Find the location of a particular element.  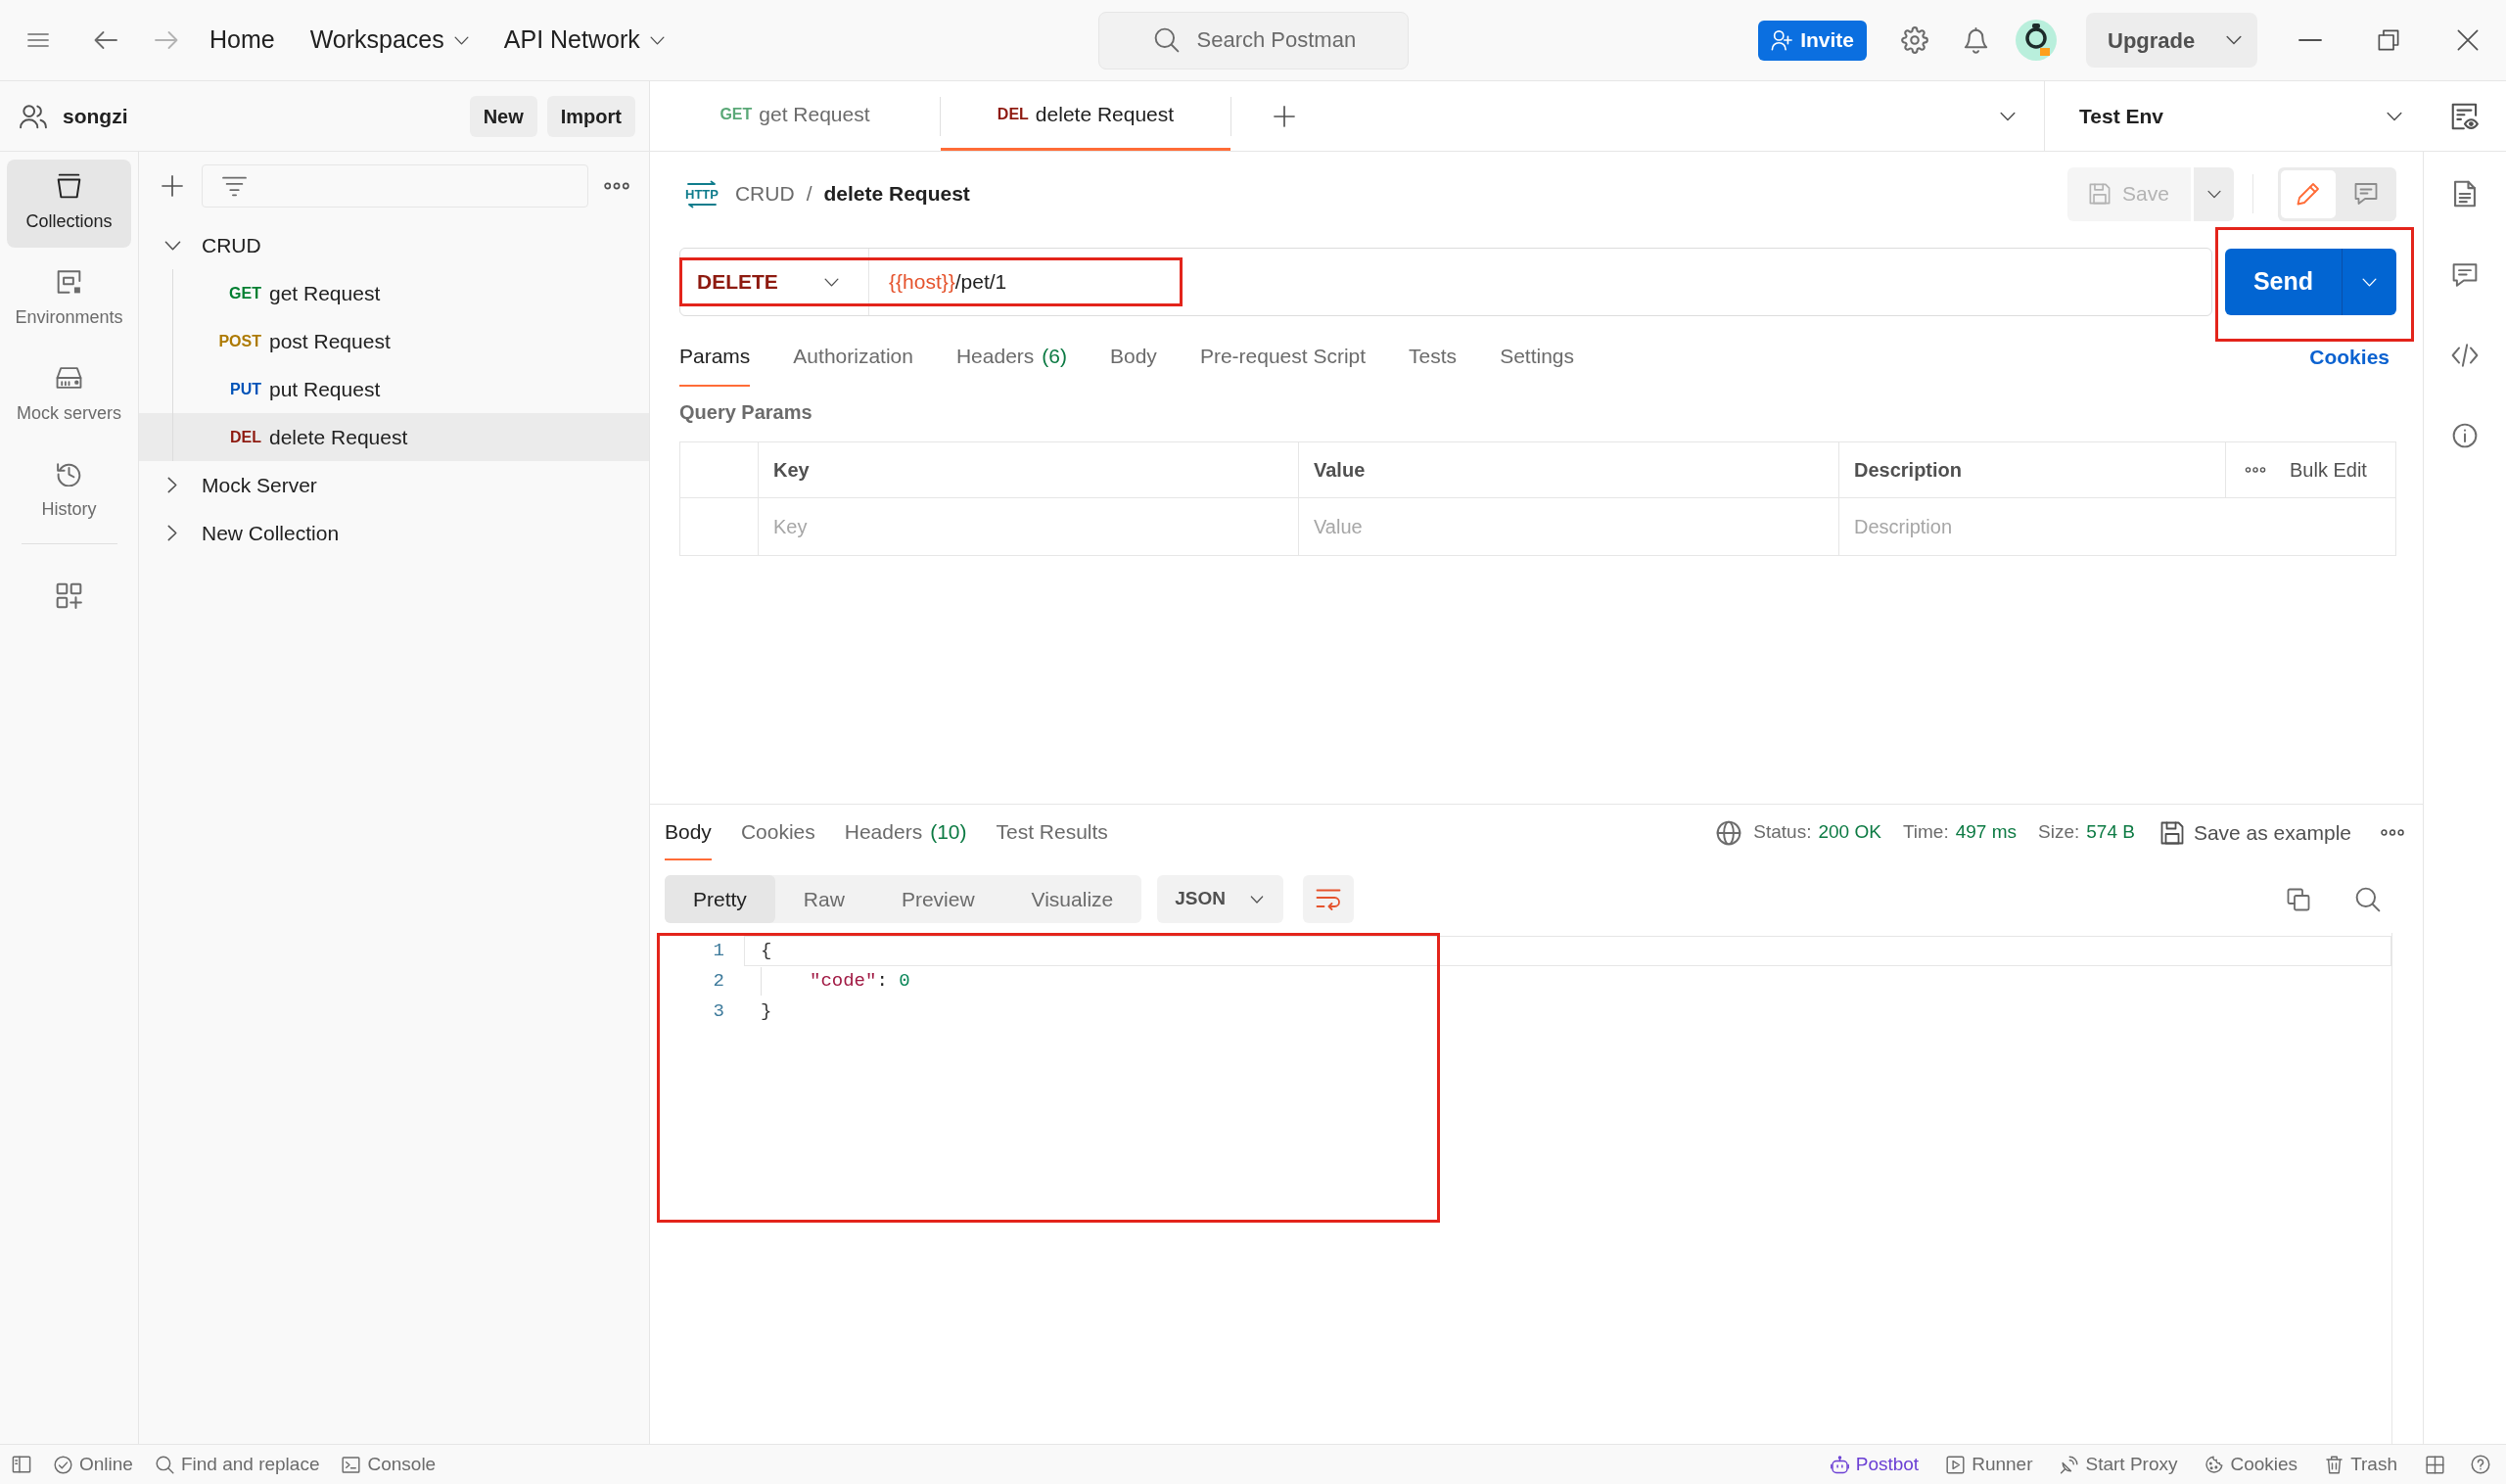

layout-grid-icon is located at coordinates (2435, 1464).